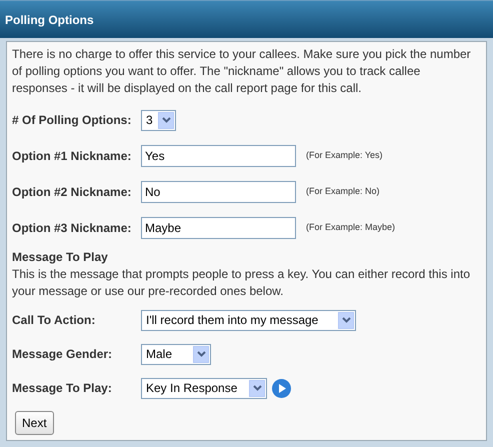 This screenshot has height=447, width=493. I want to click on field-label: Message To Play:, so click(62, 388).